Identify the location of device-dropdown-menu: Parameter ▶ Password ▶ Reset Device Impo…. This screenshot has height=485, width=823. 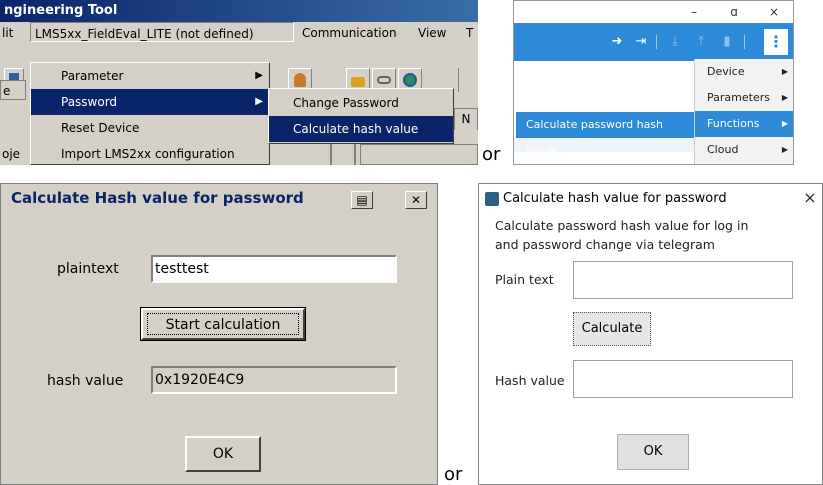
(150, 113).